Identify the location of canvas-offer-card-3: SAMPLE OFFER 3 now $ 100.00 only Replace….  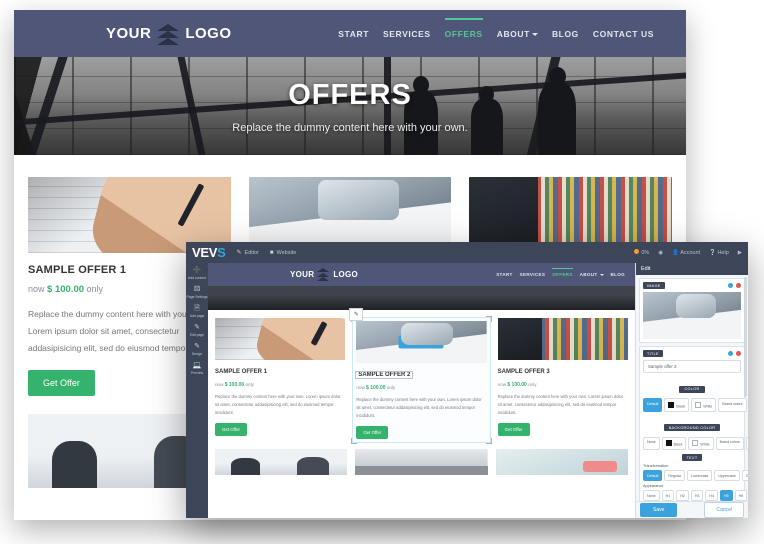
(562, 380).